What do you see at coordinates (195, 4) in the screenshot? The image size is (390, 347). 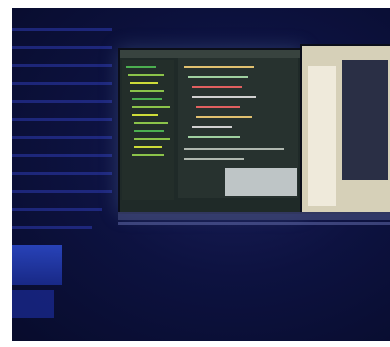 I see `photo-border-top` at bounding box center [195, 4].